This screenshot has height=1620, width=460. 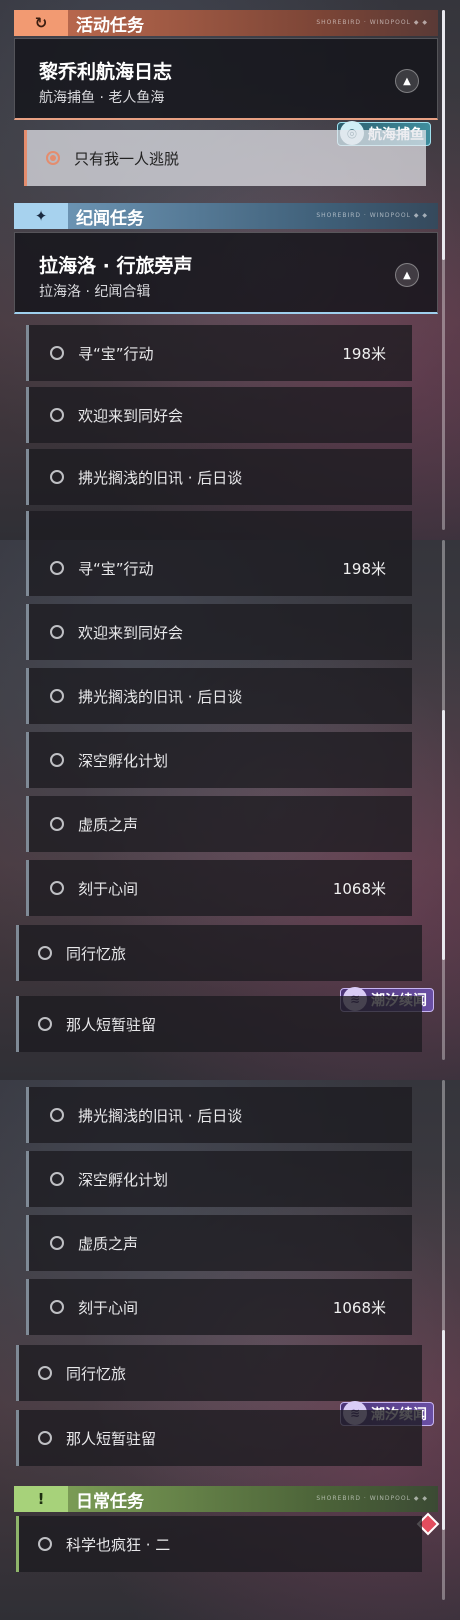 I want to click on quest-subtitle: 航海捕鱼 · 老人鱼海, so click(x=102, y=98).